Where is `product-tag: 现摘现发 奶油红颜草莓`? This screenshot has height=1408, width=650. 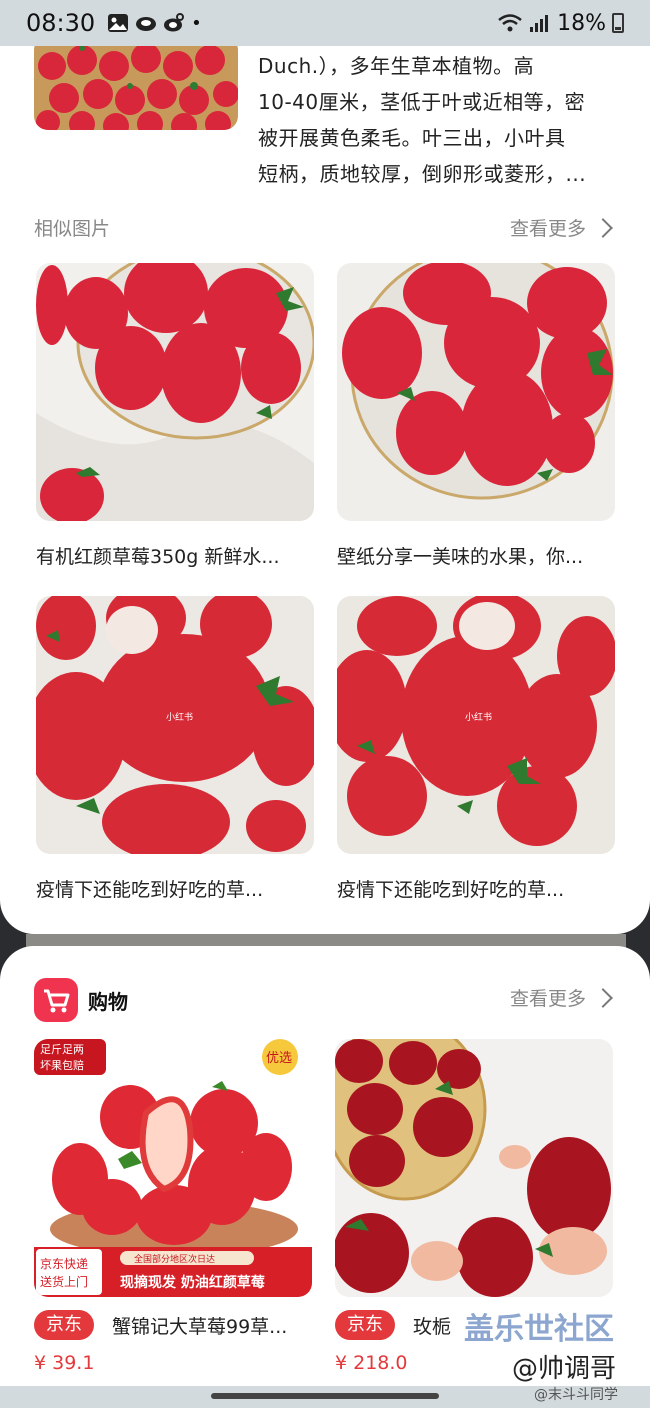 product-tag: 现摘现发 奶油红颜草莓 is located at coordinates (192, 1282).